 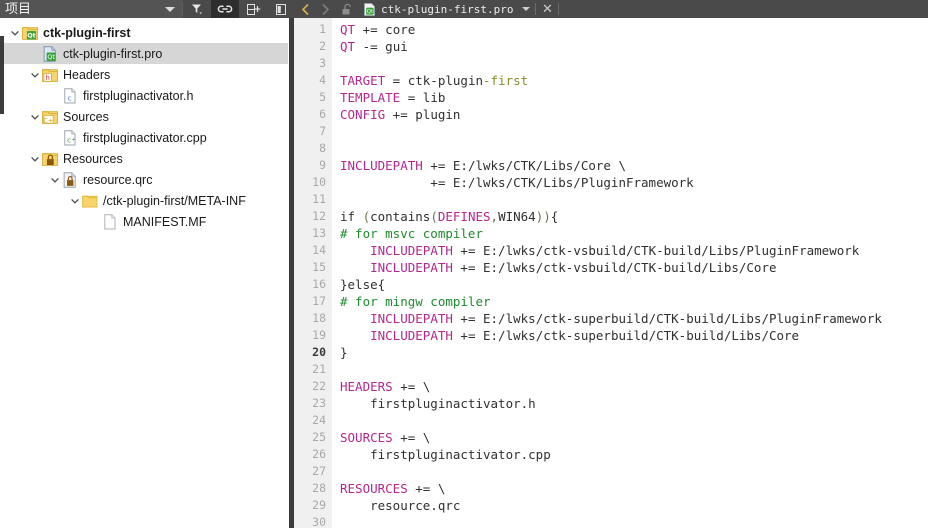 What do you see at coordinates (517, 182) in the screenshot?
I see `code-token: += E:/lwks/CTK/Libs/PluginFramework` at bounding box center [517, 182].